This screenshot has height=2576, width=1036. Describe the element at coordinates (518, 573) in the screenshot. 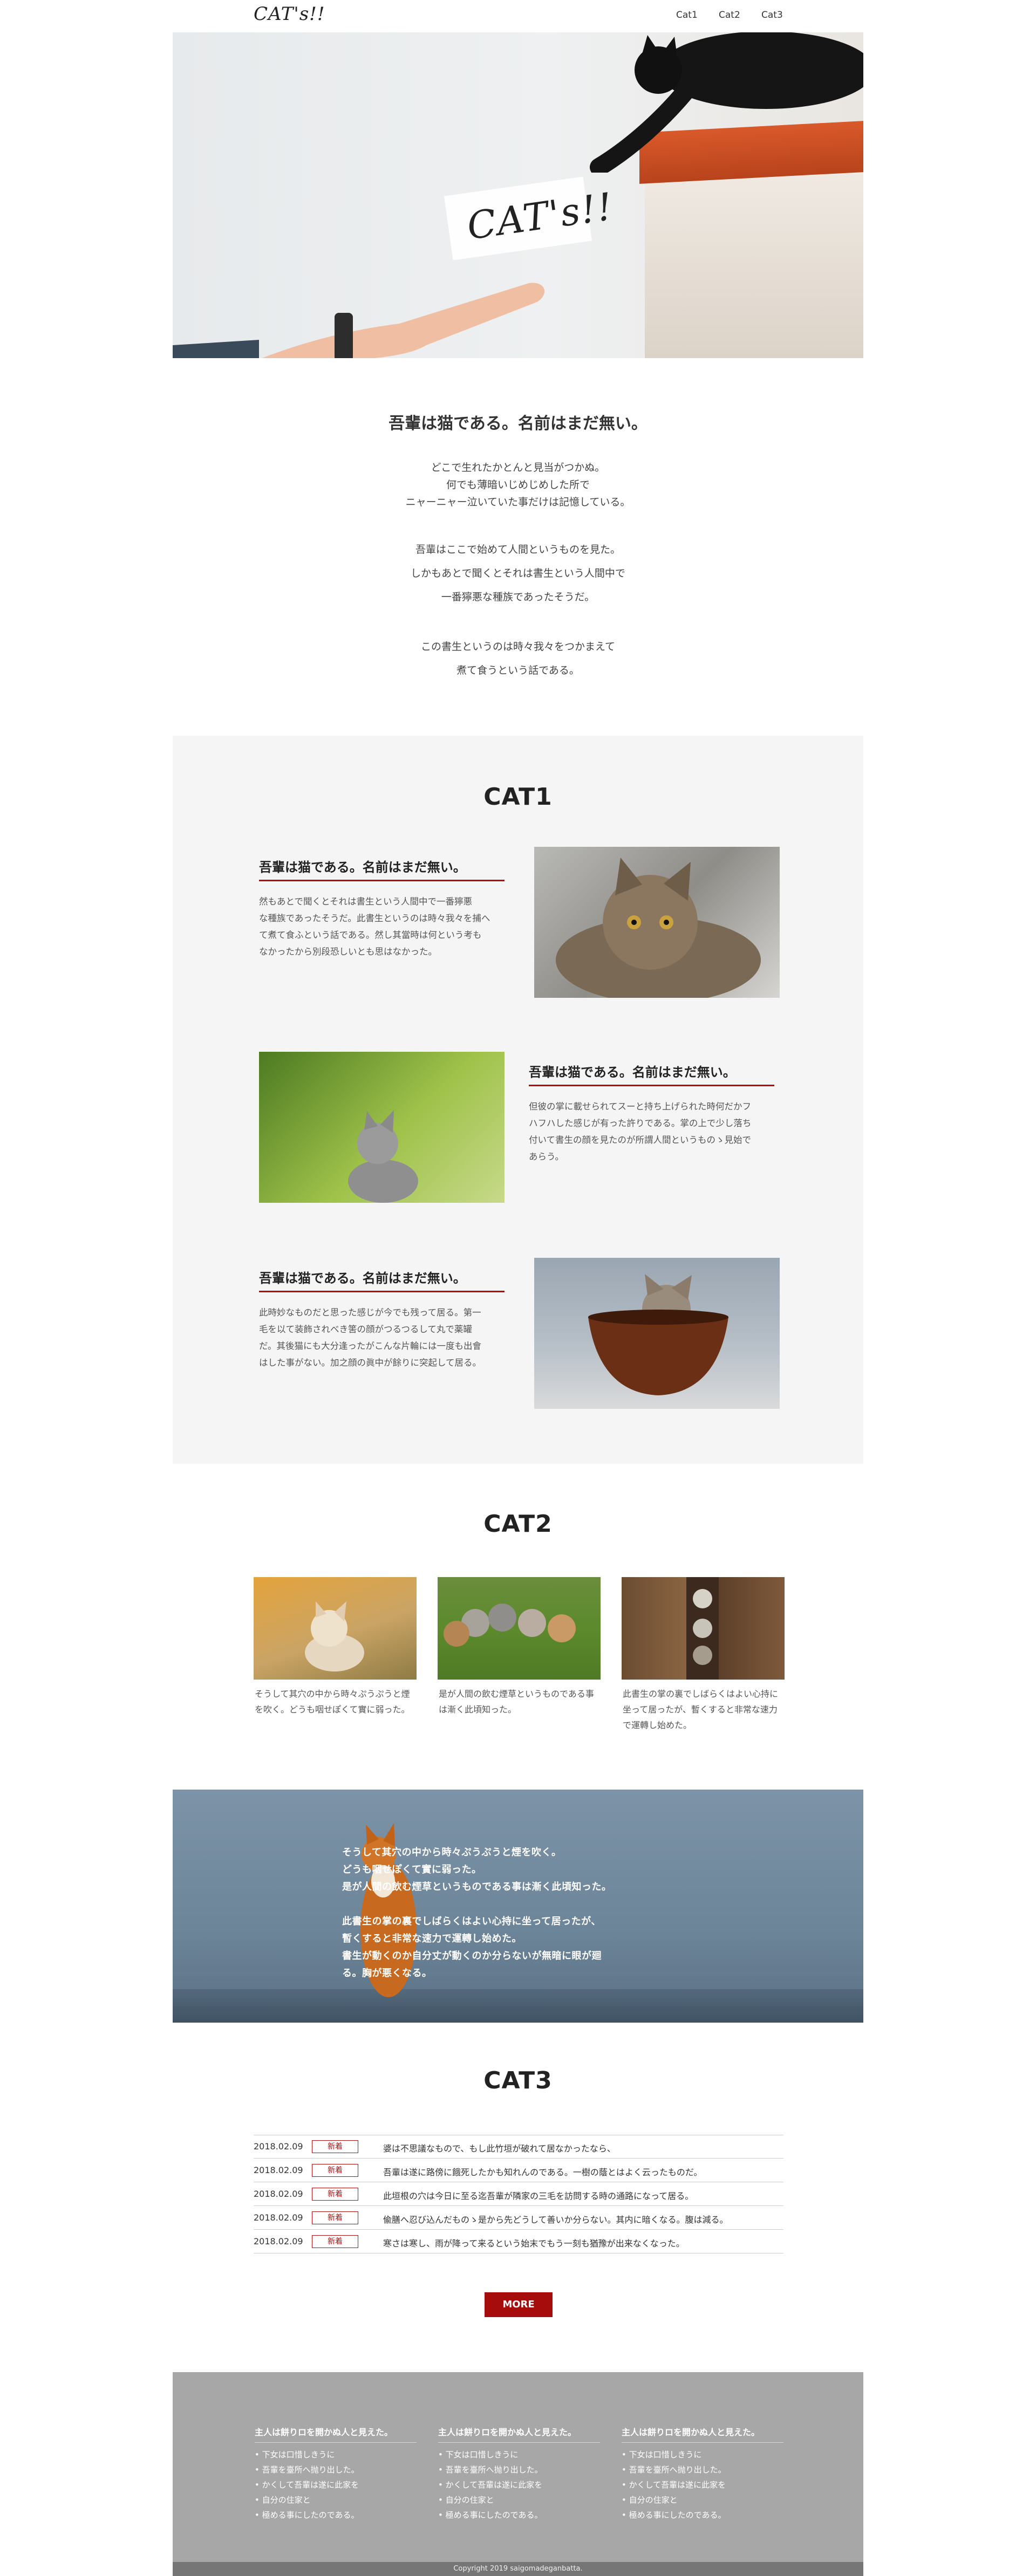

I see `intro-line: しかもあとで聞くとそれは書生という人間中で` at that location.